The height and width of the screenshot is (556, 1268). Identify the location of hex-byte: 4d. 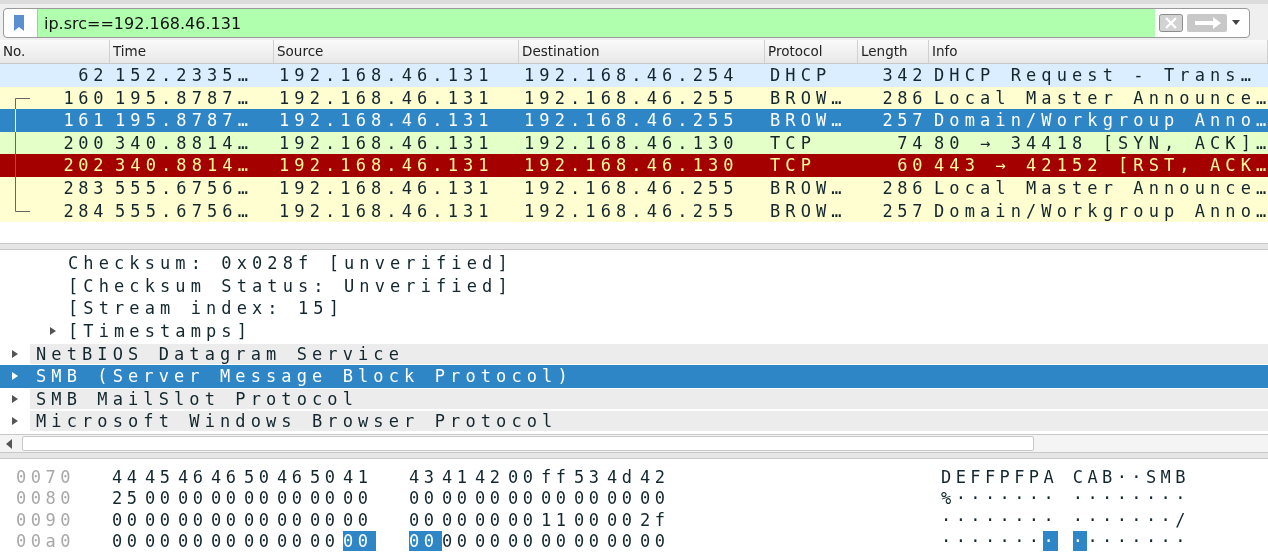
(623, 476).